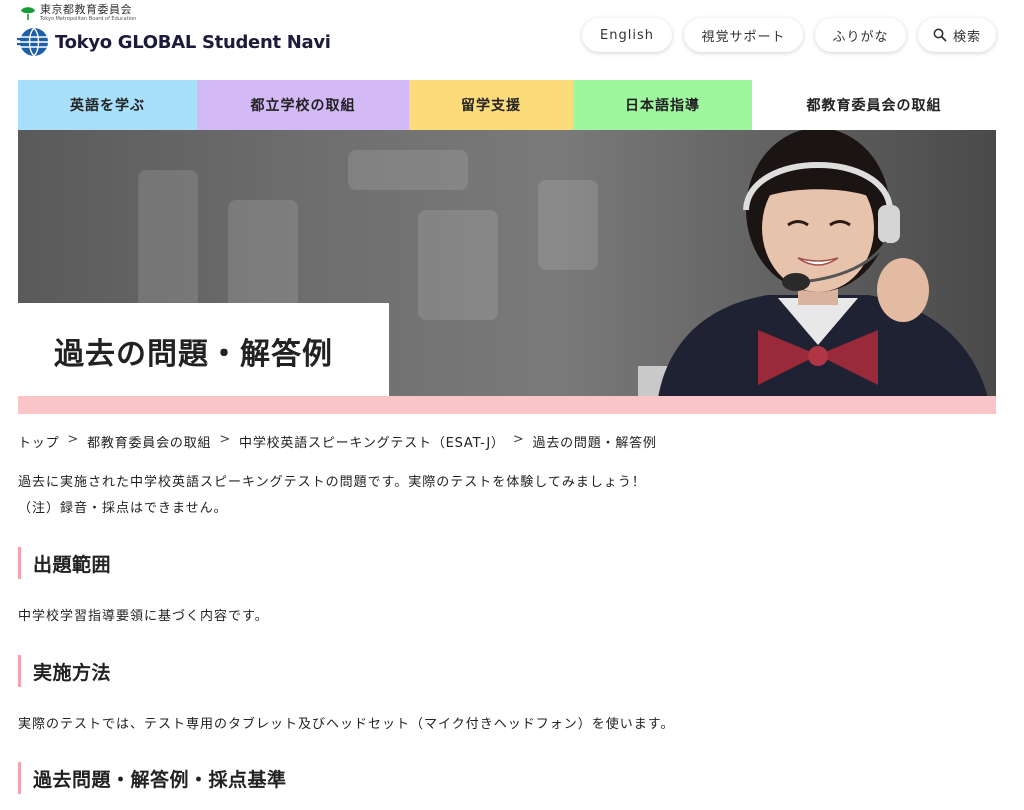 This screenshot has height=810, width=1024. Describe the element at coordinates (594, 443) in the screenshot. I see `breadcrumb-current: 過去の問題・解答例` at that location.